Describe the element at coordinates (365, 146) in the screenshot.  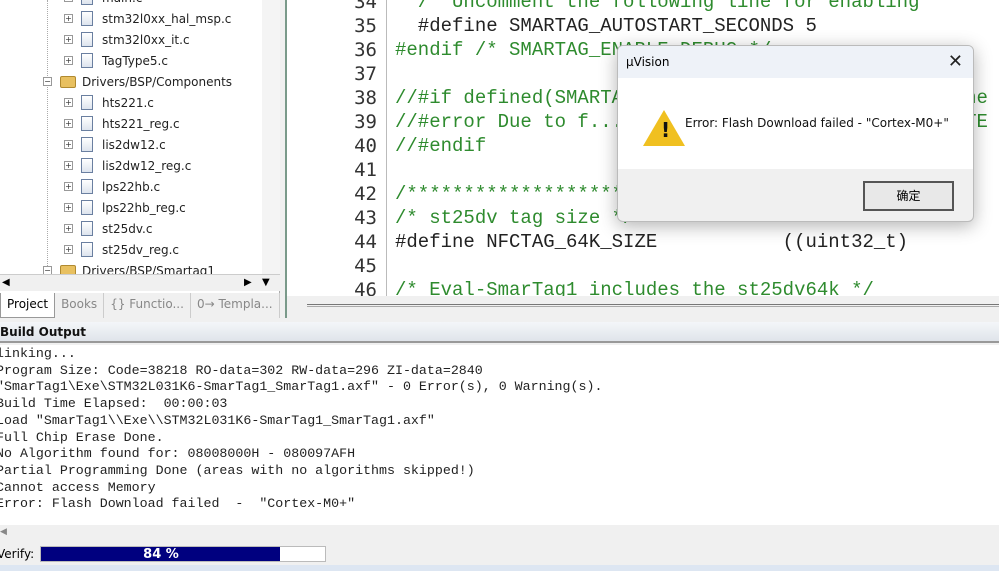
I see `line-number: 40` at that location.